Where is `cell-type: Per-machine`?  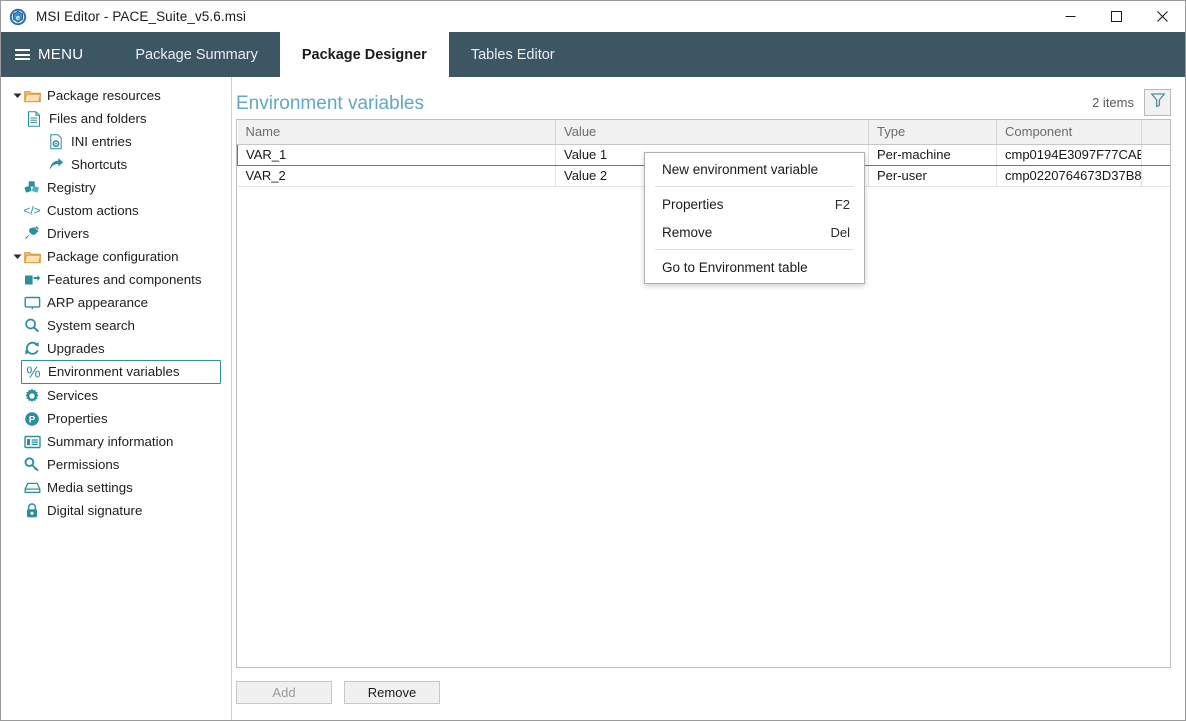 cell-type: Per-machine is located at coordinates (932, 154).